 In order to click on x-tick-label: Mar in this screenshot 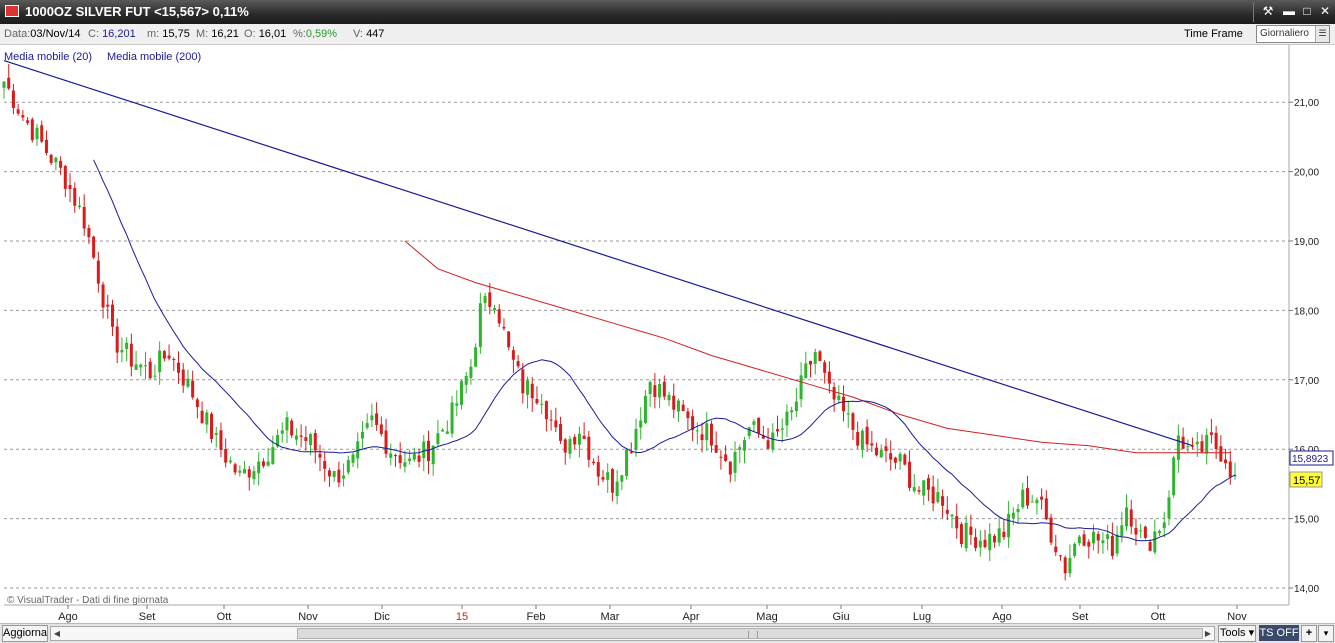, I will do `click(610, 617)`.